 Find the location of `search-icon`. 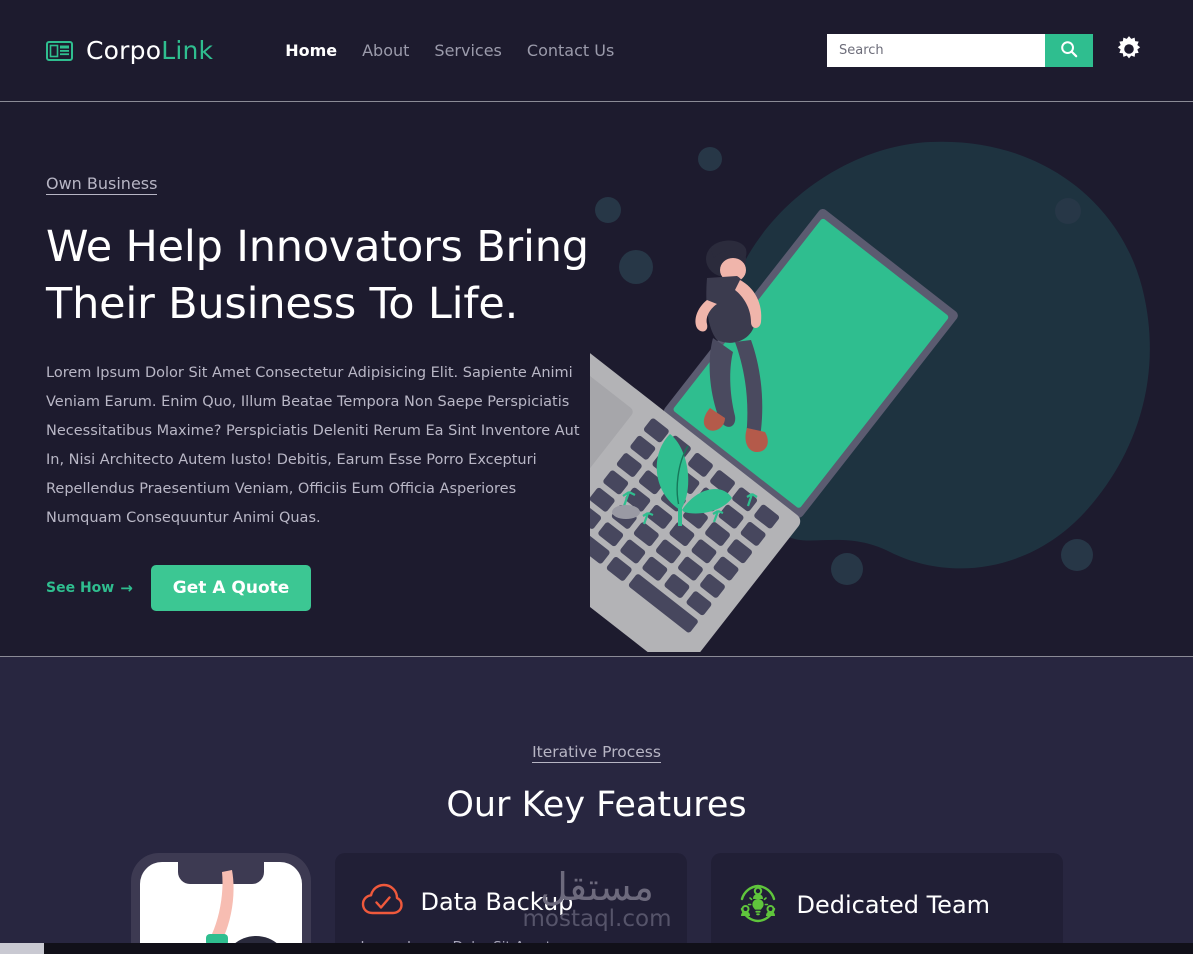

search-icon is located at coordinates (1069, 50).